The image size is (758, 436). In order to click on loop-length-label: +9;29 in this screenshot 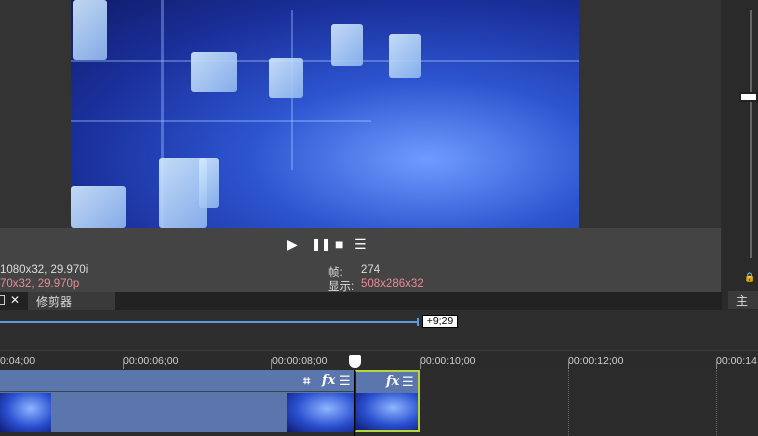, I will do `click(440, 321)`.